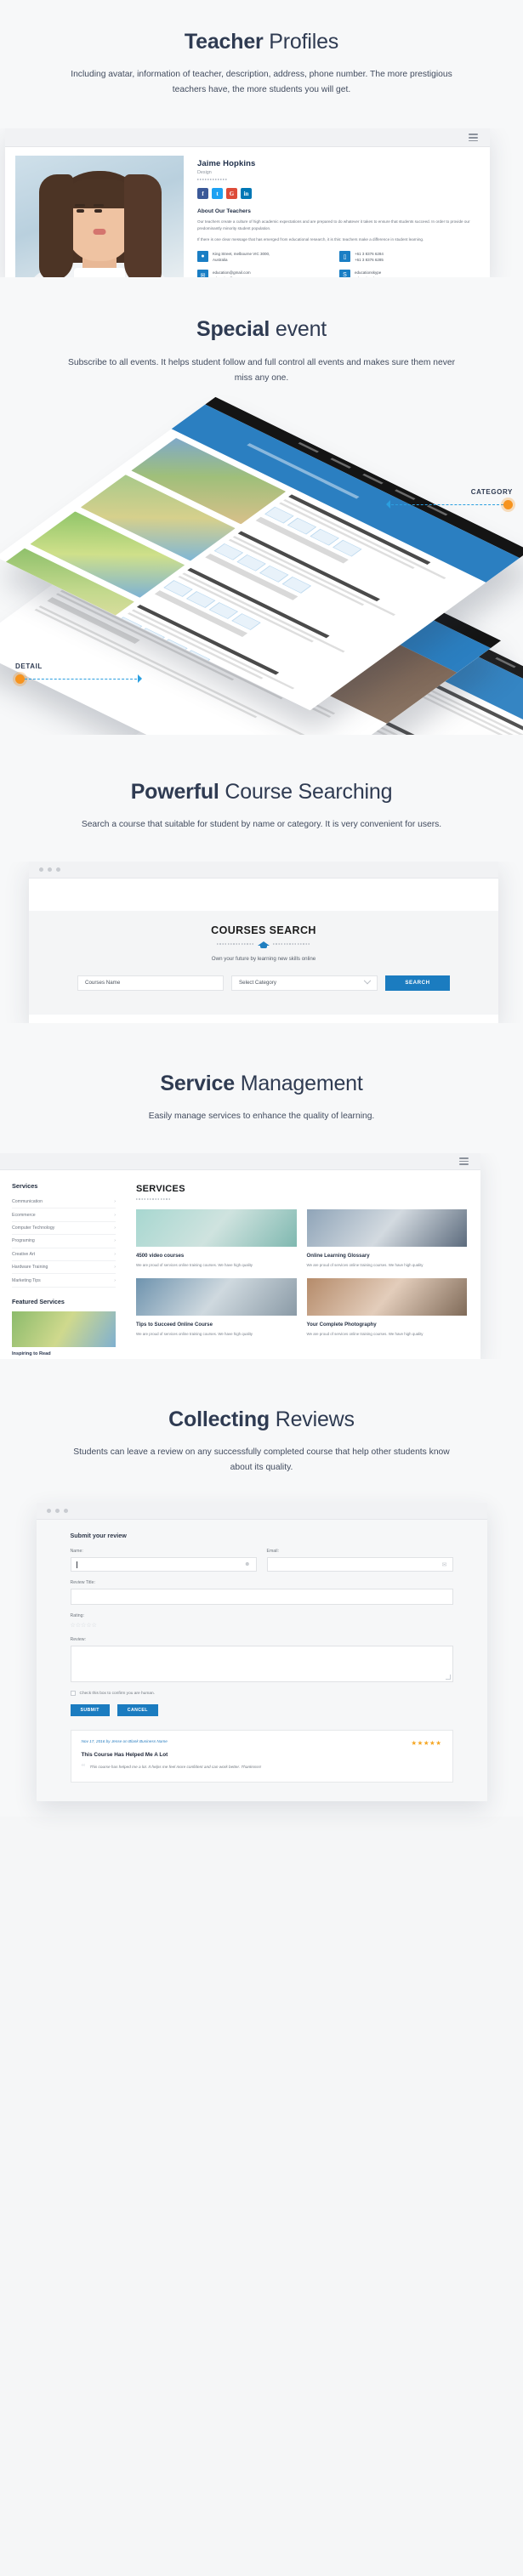  Describe the element at coordinates (83, 1583) in the screenshot. I see `review-title-label: Review Title:` at that location.